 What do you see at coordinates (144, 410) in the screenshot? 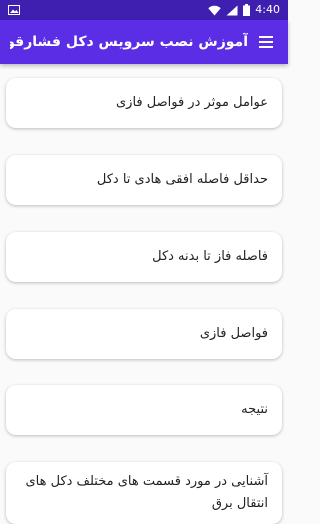
I see `list-item: نتیجه` at bounding box center [144, 410].